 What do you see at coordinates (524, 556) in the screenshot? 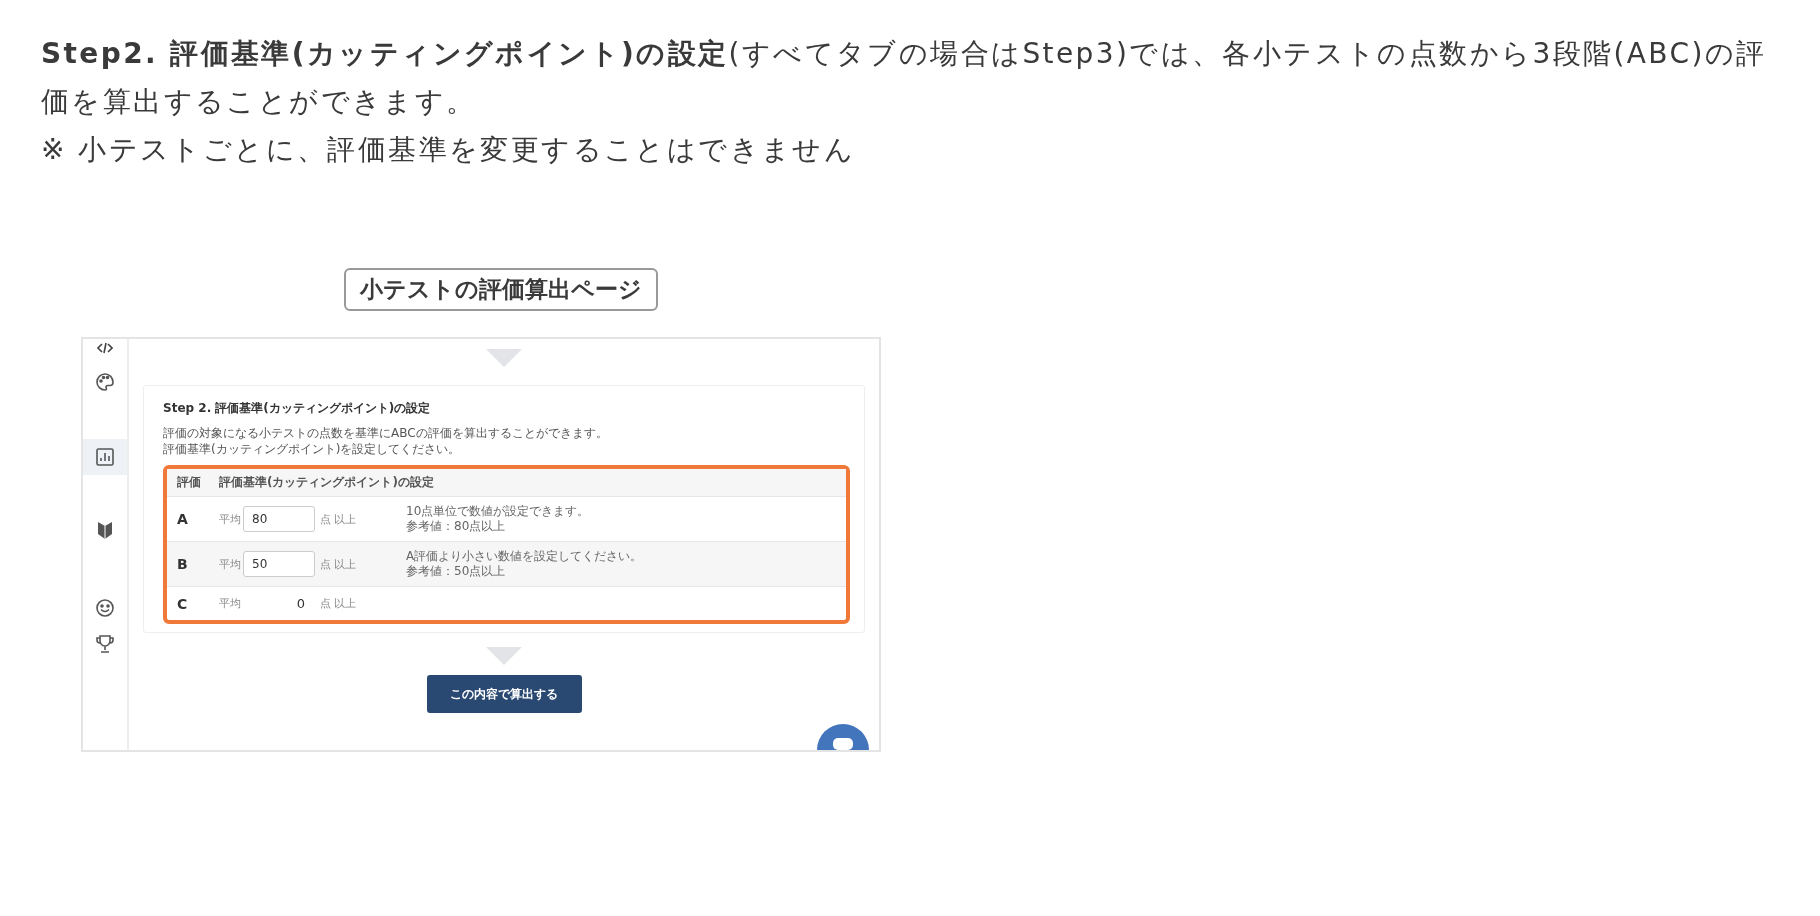
I see `hint-text: A評価より小さい数値を設定してください。` at bounding box center [524, 556].